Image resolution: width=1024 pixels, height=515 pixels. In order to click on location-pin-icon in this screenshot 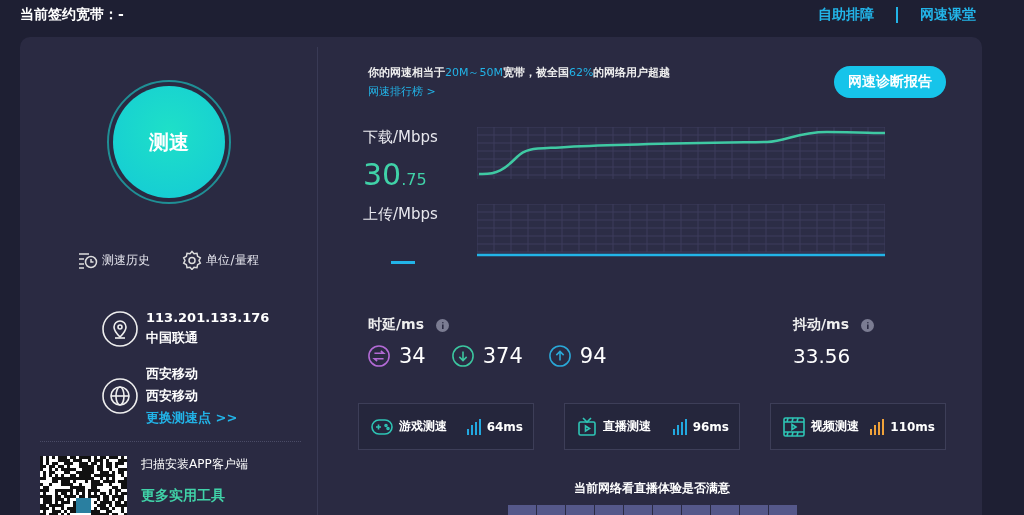, I will do `click(120, 328)`.